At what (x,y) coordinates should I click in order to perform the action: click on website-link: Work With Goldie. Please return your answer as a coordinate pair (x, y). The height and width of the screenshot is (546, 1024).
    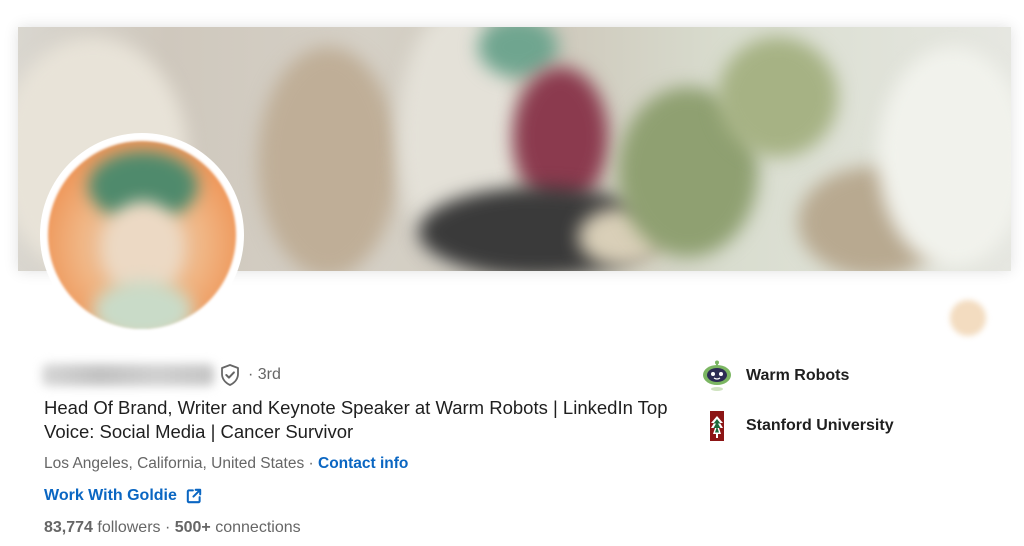
    Looking at the image, I should click on (123, 496).